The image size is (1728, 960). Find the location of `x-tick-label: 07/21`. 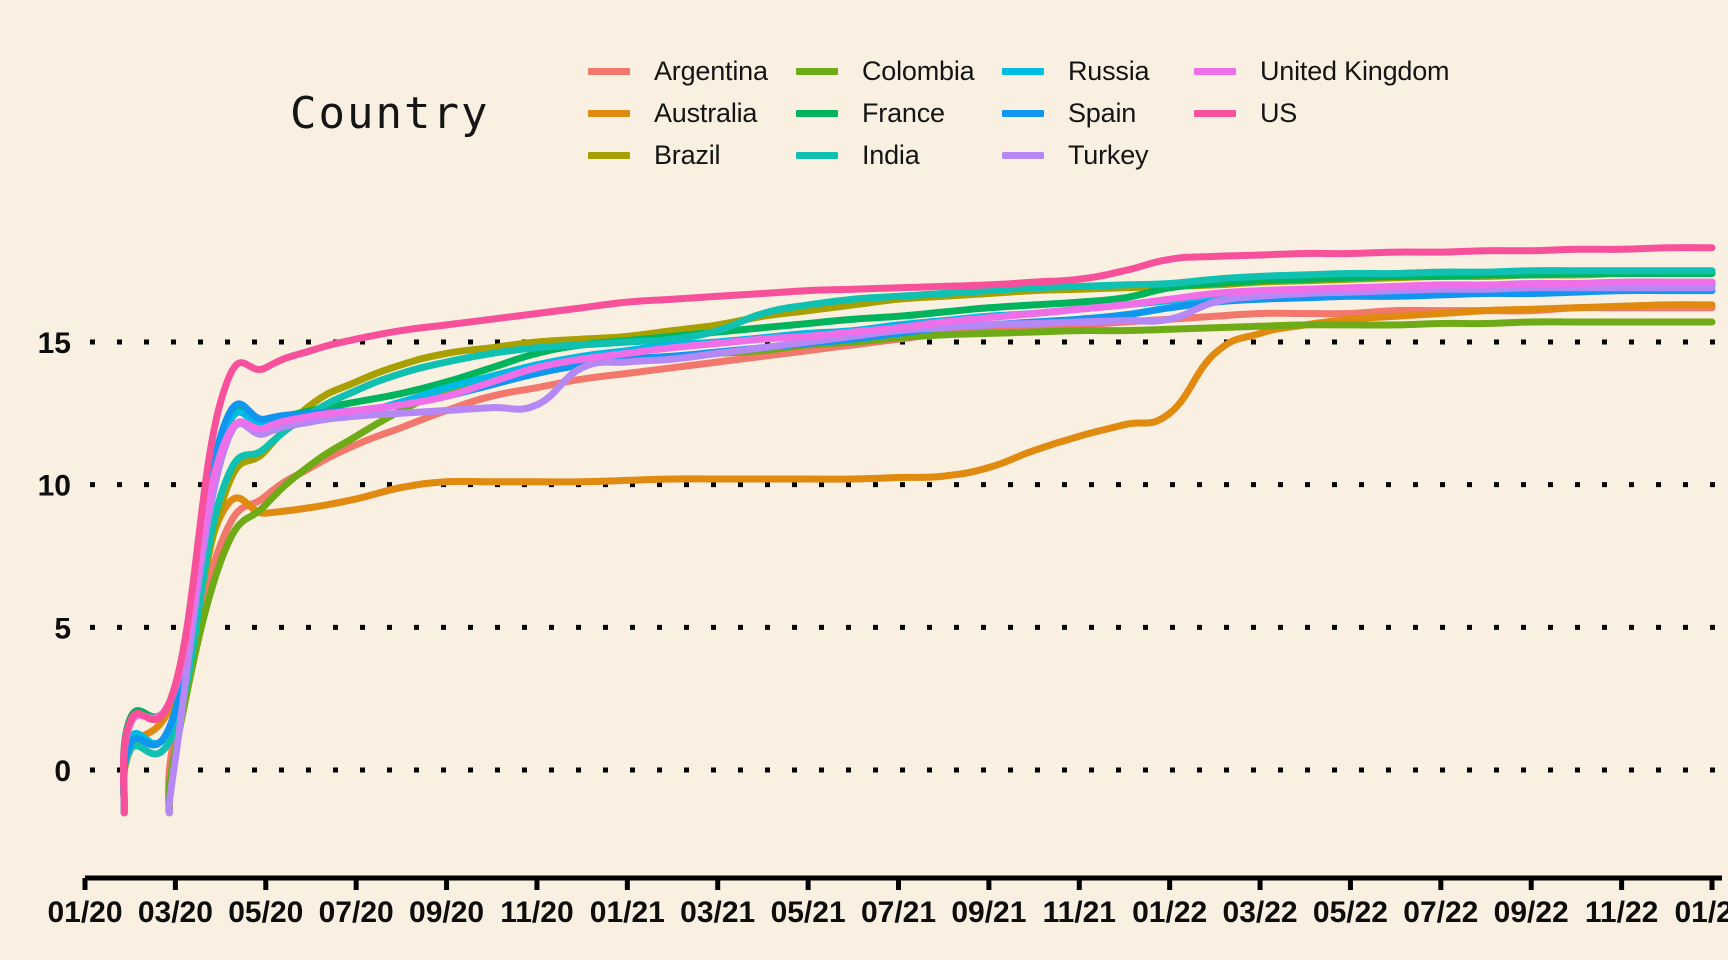

x-tick-label: 07/21 is located at coordinates (898, 912).